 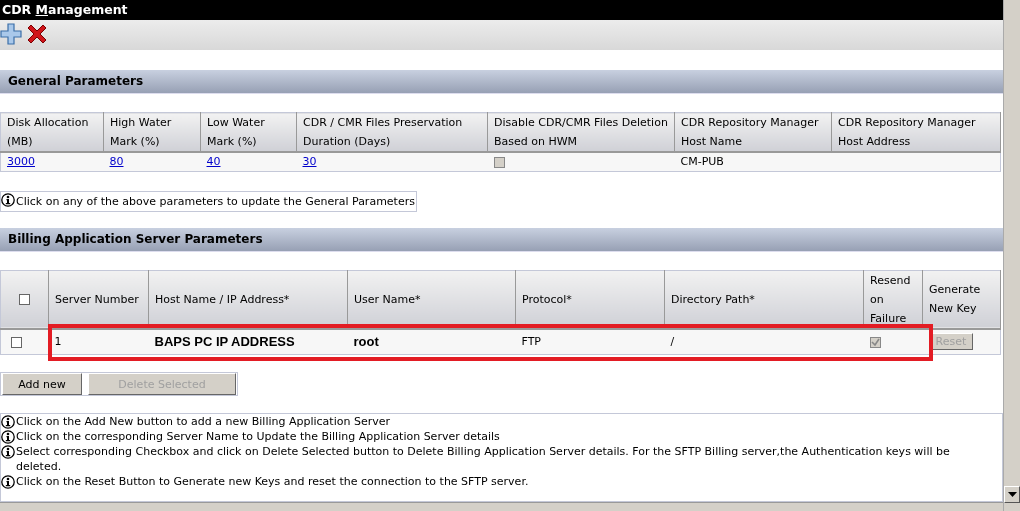 I want to click on column-header: Directory Path*, so click(x=764, y=299).